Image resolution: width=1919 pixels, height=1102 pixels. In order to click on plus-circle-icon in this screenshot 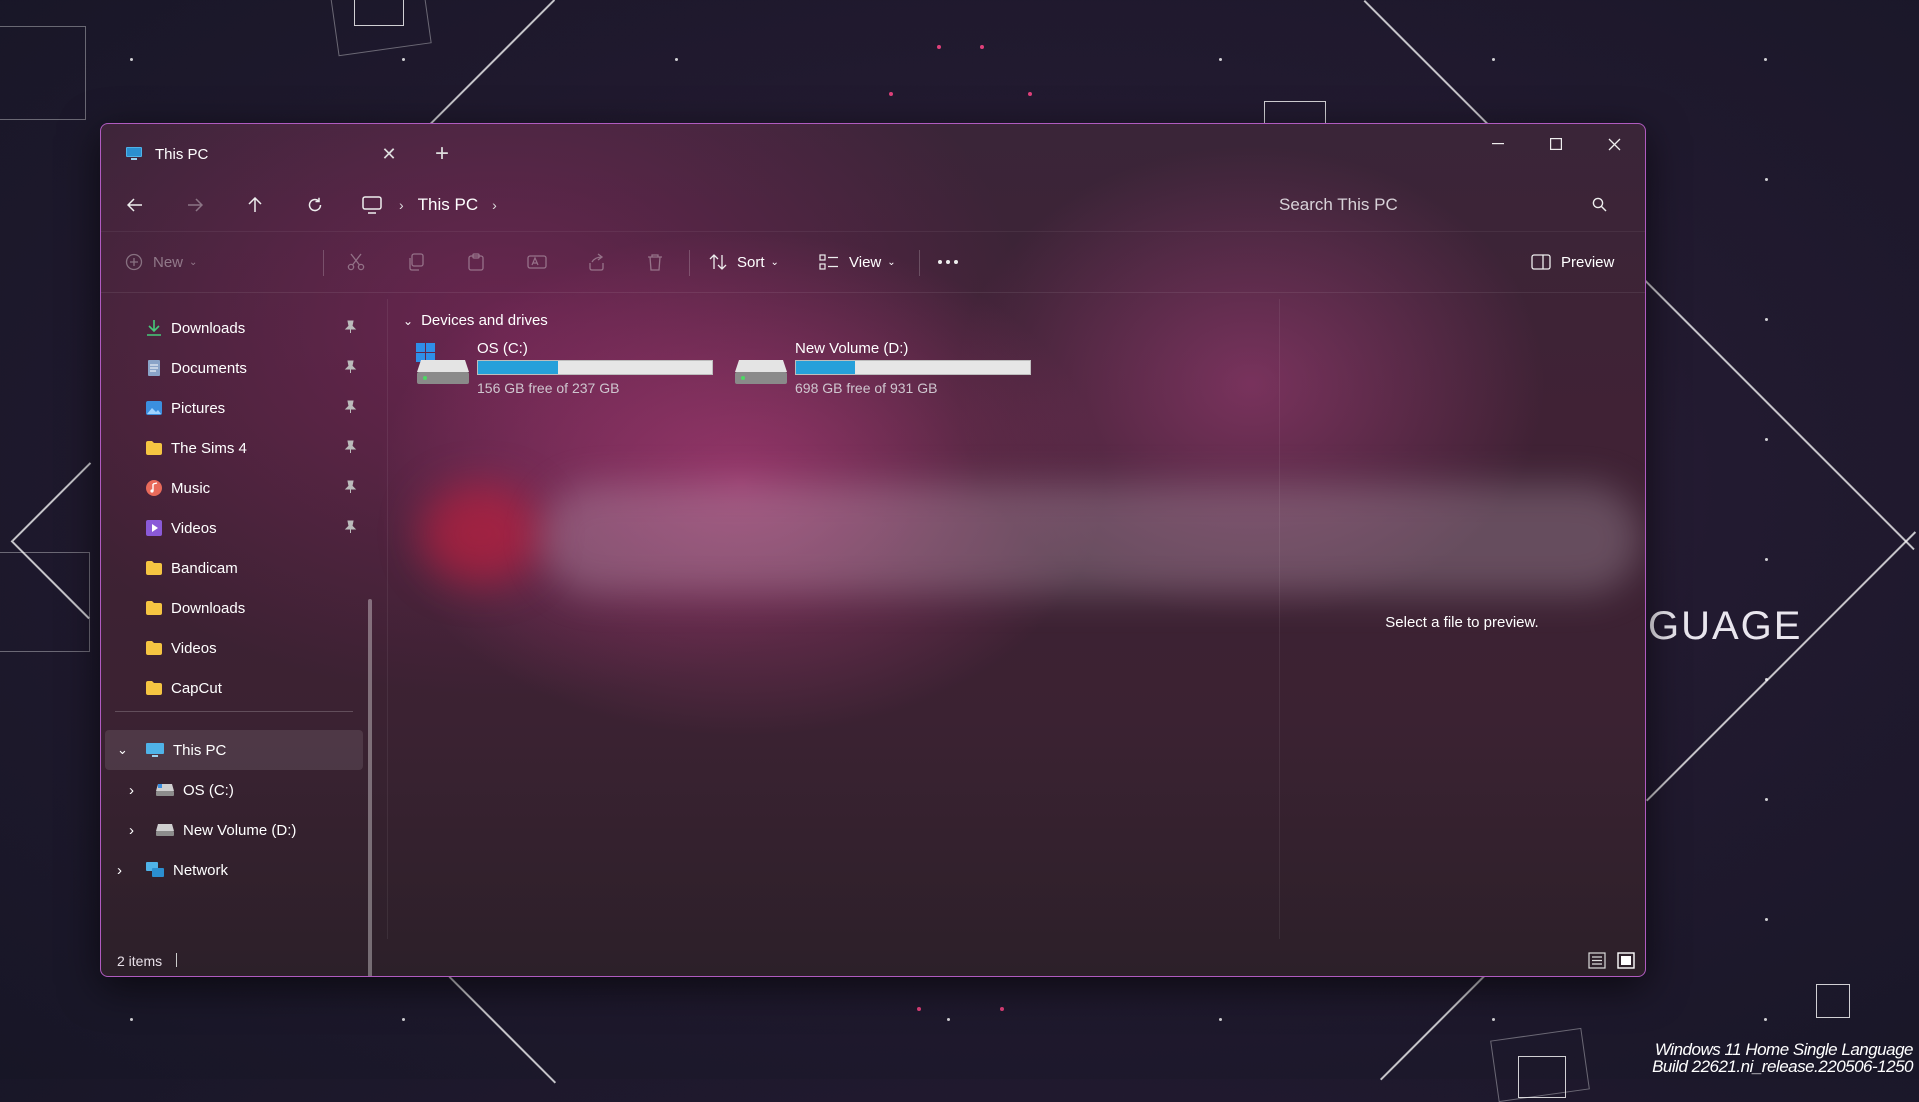, I will do `click(134, 262)`.